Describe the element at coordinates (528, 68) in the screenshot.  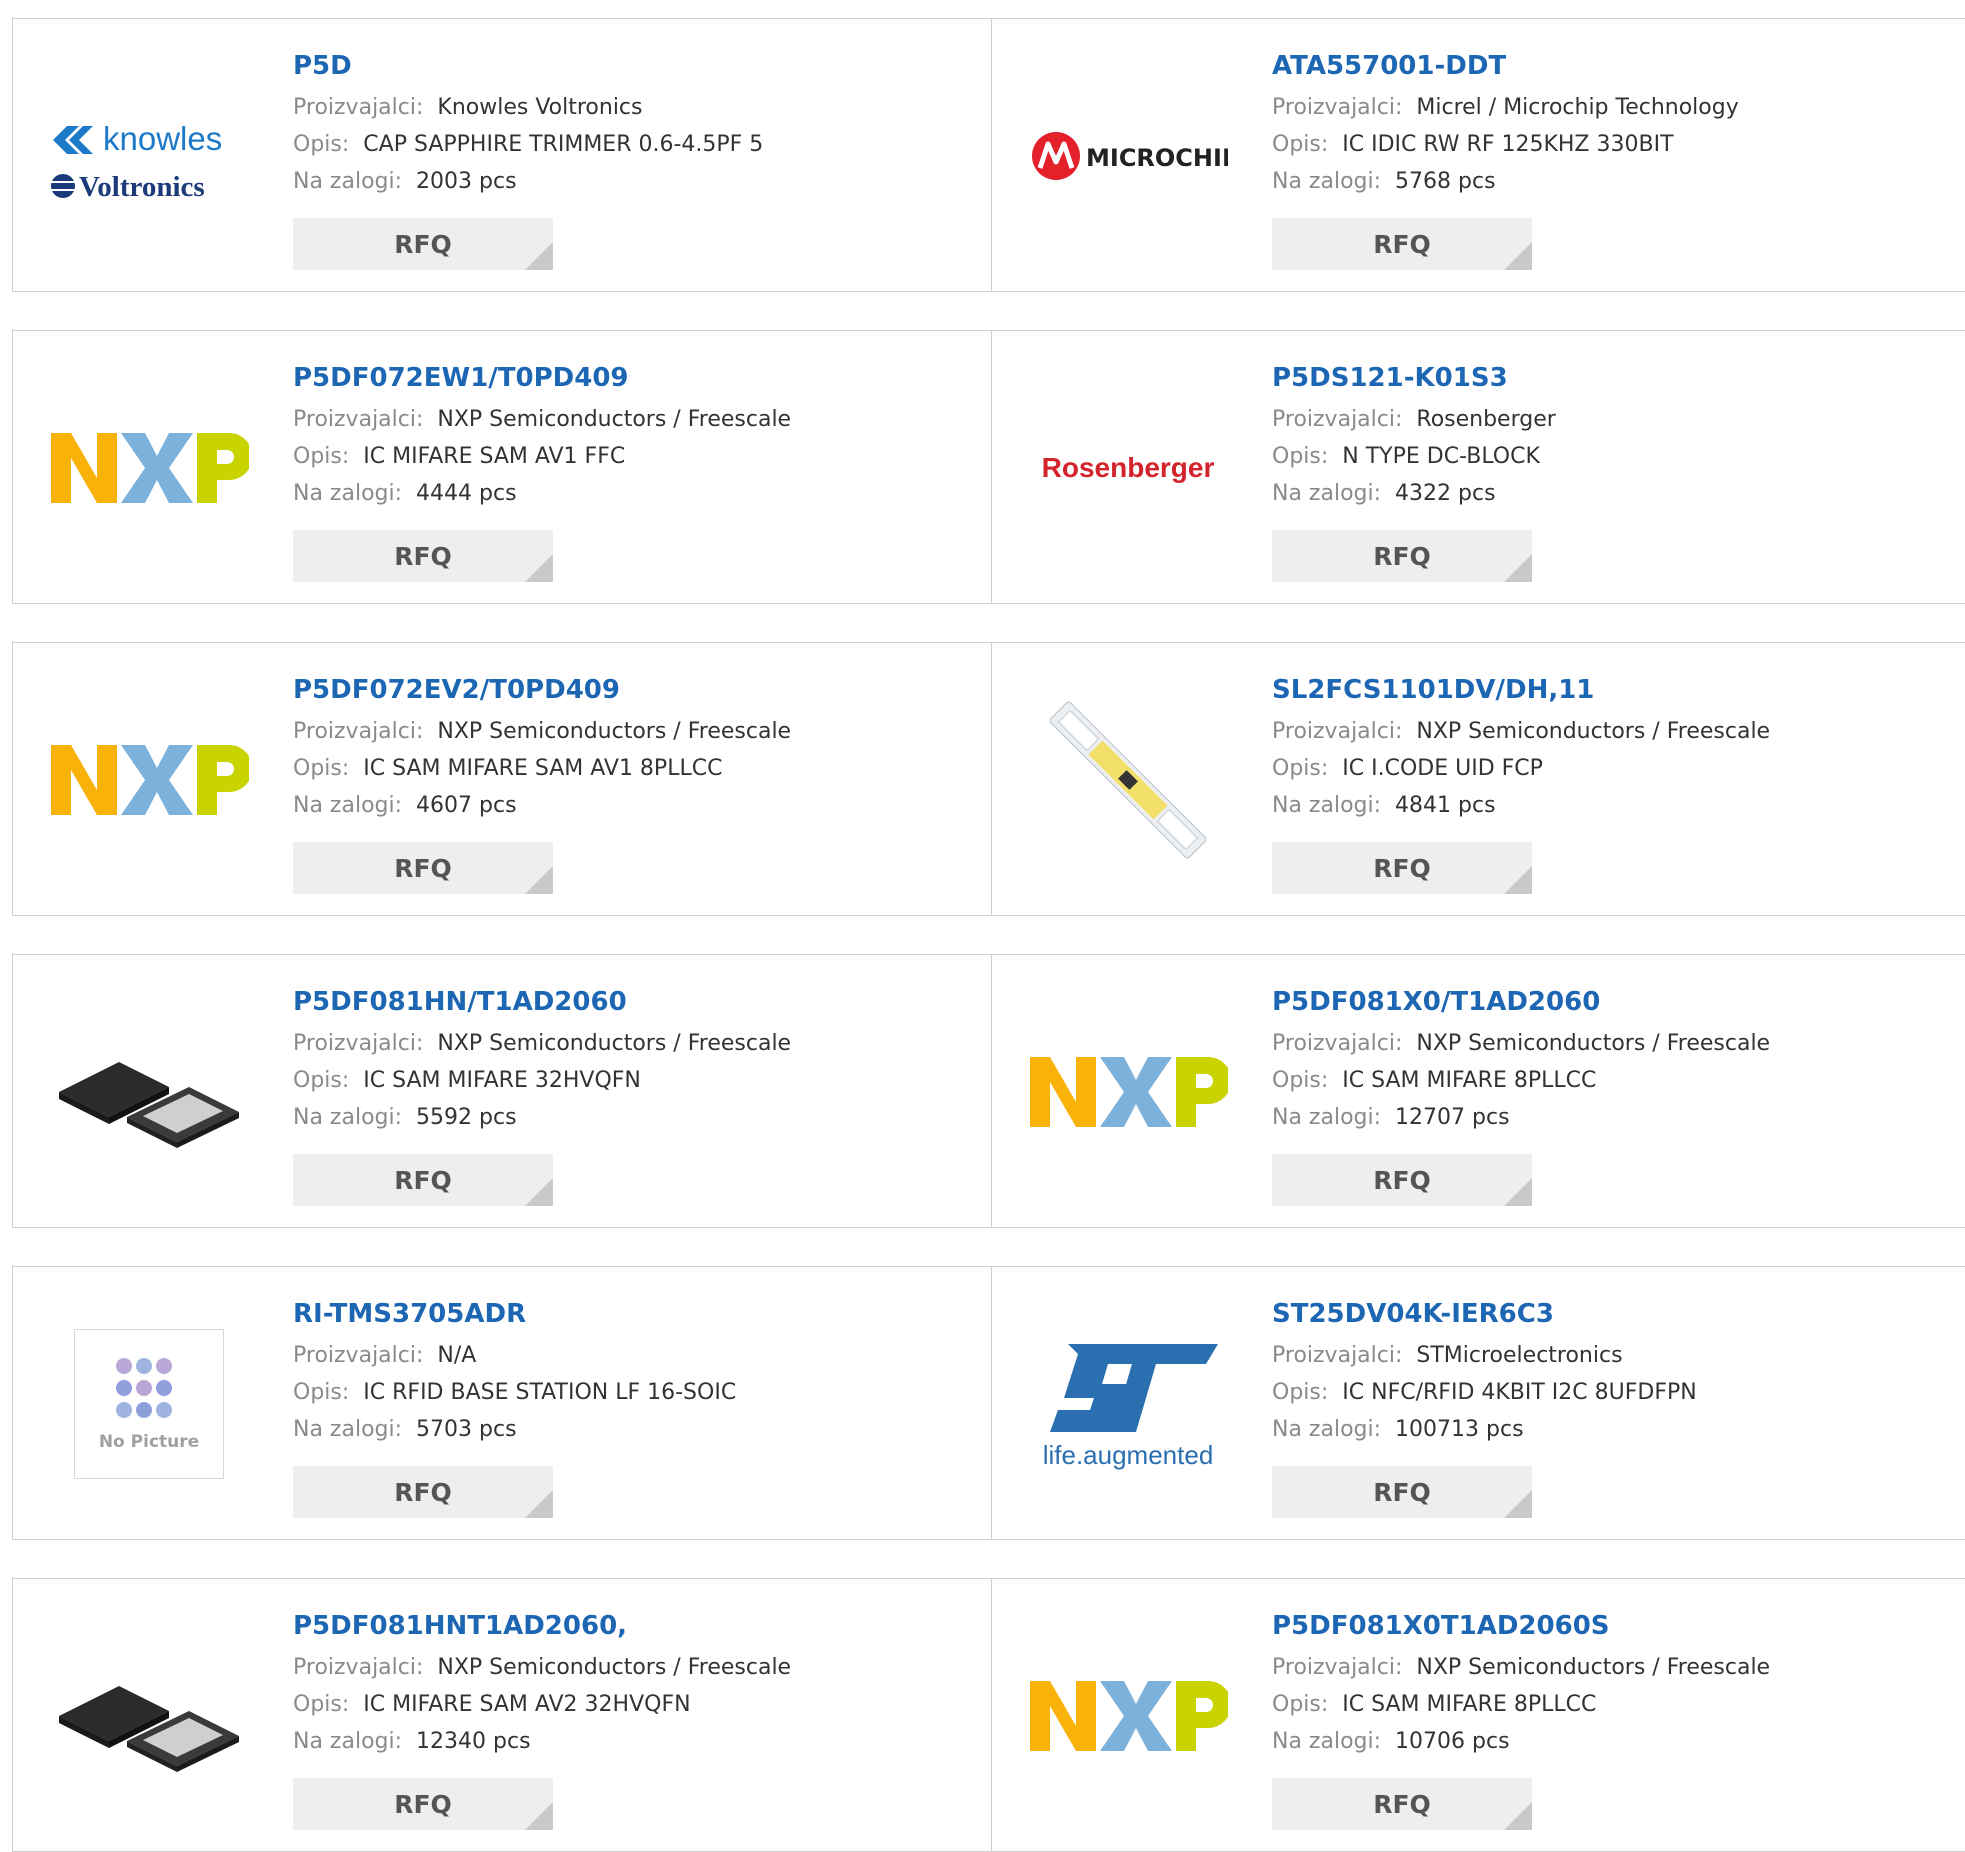
I see `part-number-link: P5D` at that location.